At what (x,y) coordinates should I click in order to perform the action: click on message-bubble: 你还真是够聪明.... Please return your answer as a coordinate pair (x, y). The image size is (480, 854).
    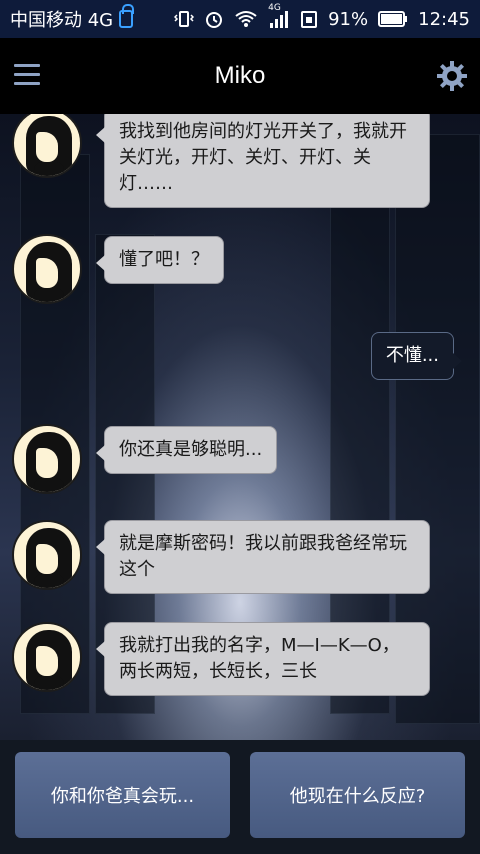
    Looking at the image, I should click on (186, 450).